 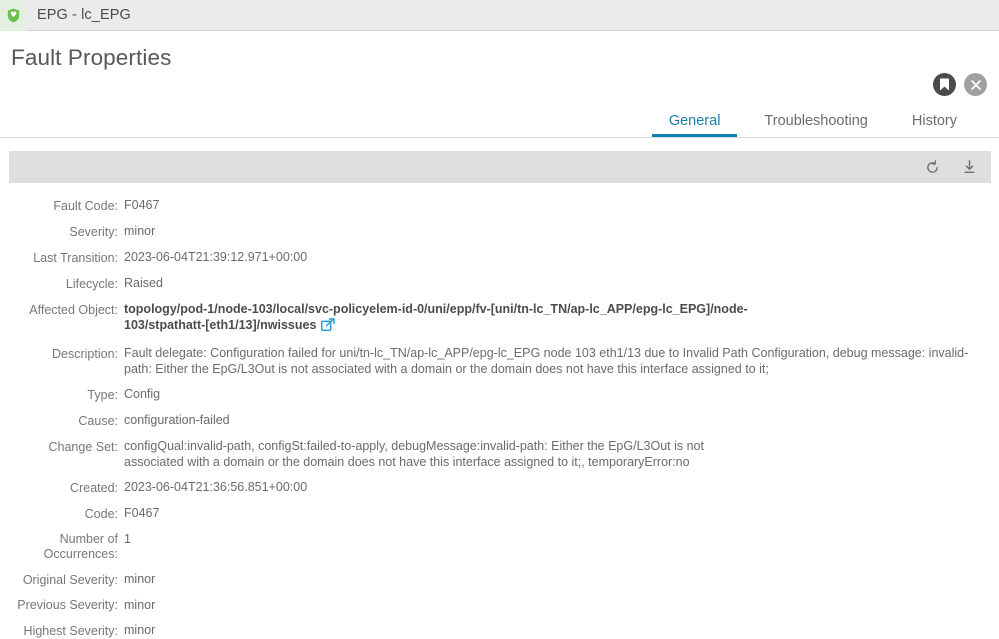 I want to click on property-row-type: Type: Config, so click(x=499, y=394).